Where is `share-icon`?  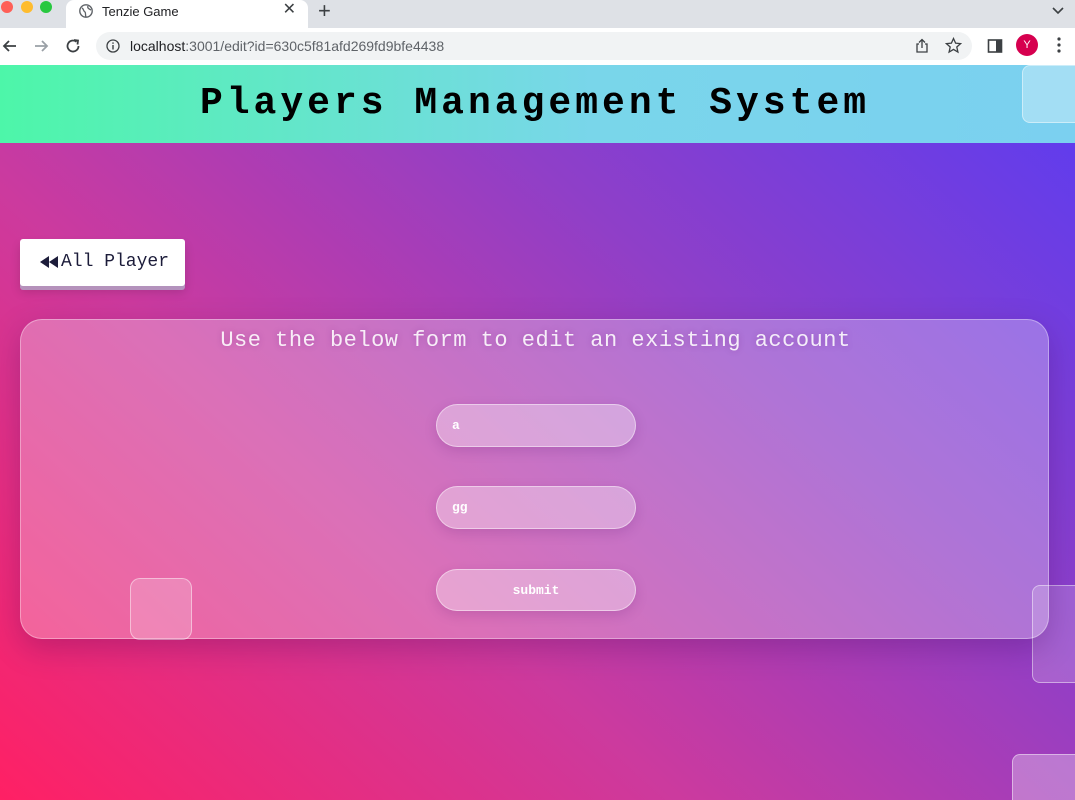
share-icon is located at coordinates (922, 46).